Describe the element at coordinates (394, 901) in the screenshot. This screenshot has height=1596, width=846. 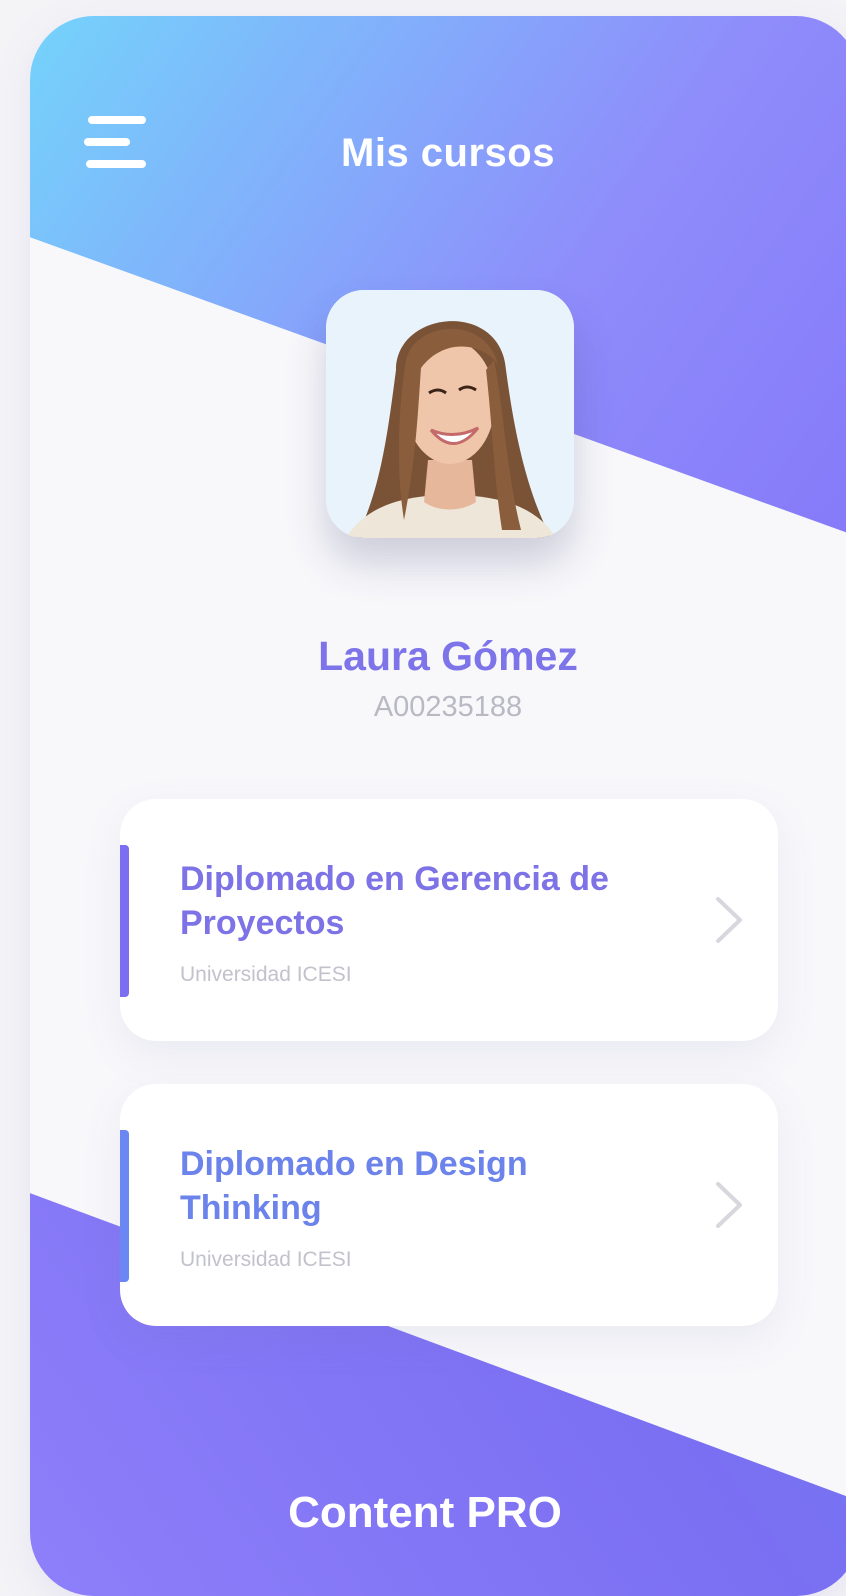
I see `course-title: Diplomado en Gerencia de Proyectos` at that location.